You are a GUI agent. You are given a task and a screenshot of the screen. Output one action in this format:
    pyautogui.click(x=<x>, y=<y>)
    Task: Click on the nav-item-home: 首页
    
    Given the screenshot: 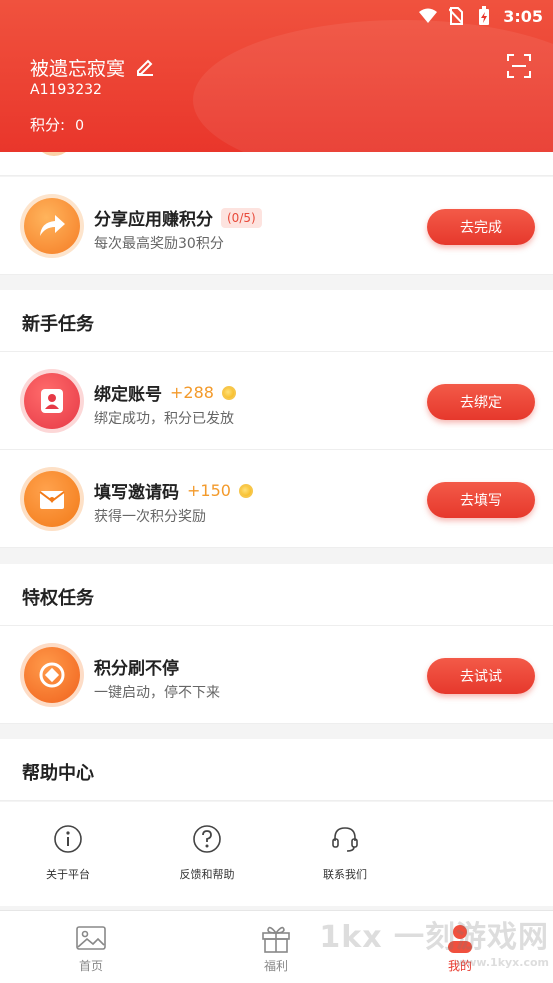 What is the action you would take?
    pyautogui.click(x=91, y=947)
    